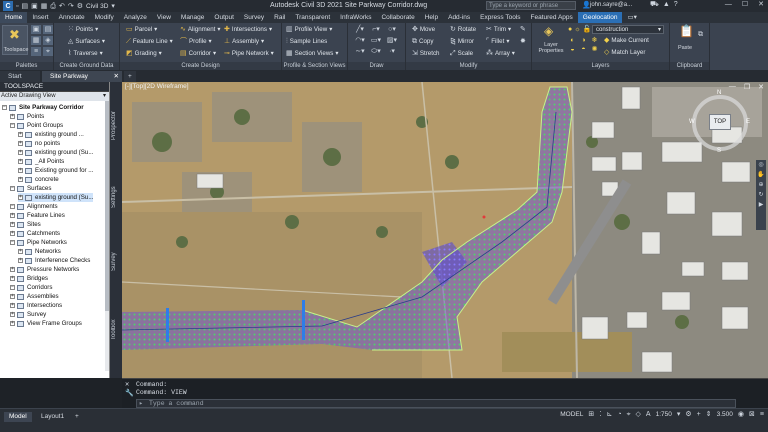  I want to click on tree-item: + Feature Lines, so click(37, 215).